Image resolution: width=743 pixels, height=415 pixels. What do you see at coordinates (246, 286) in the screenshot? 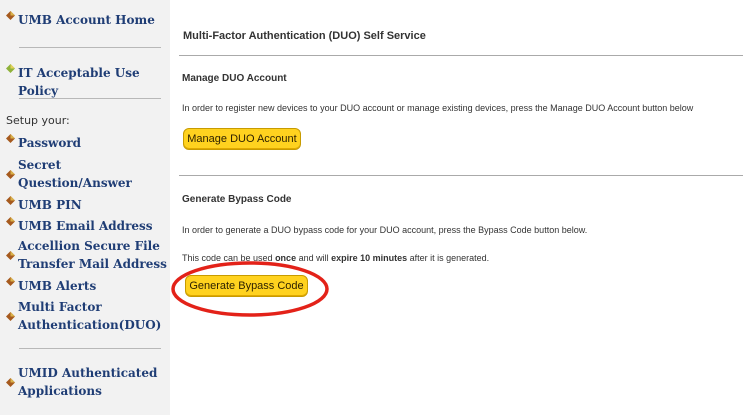
I see `generate-bypass-code-button: Generate Bypass Code` at bounding box center [246, 286].